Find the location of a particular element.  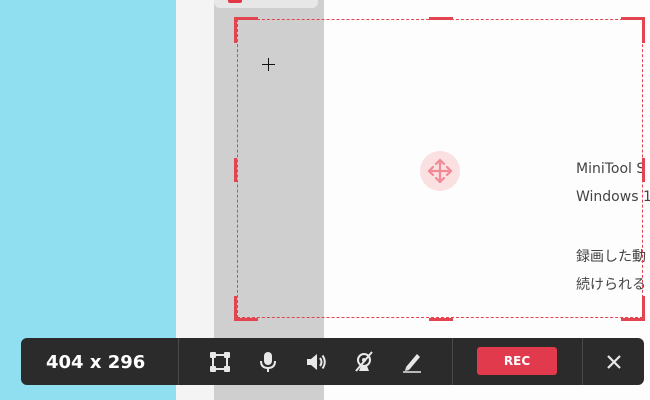

sidebar-tab-marker is located at coordinates (235, 1).